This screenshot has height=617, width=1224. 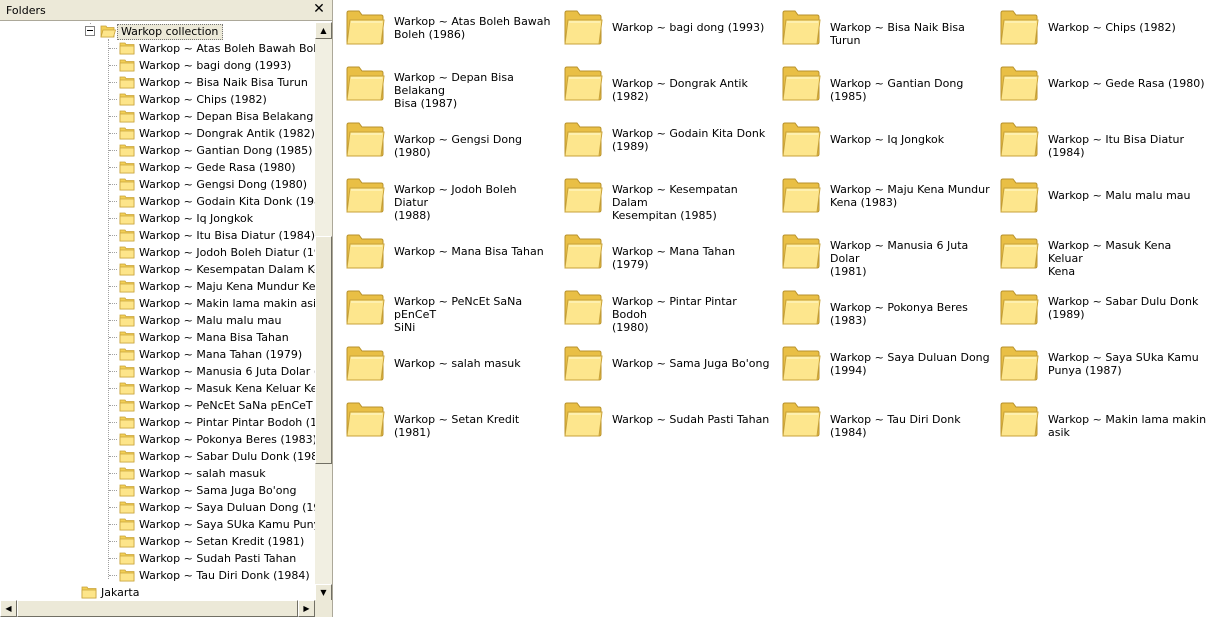 I want to click on tree-item: Warkop ~ Malu malu mau, so click(x=157, y=320).